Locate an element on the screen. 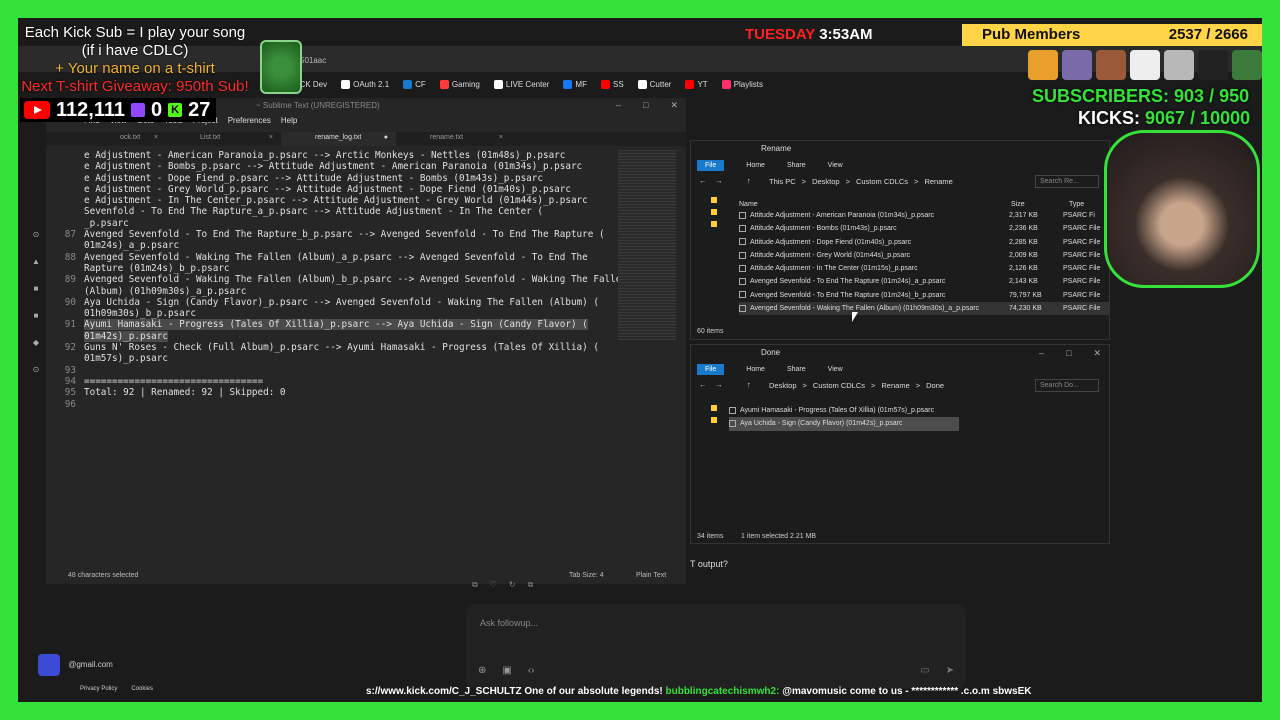  breadcrumb: Desktop > Custom CDLCs > Rename > Done is located at coordinates (856, 385).